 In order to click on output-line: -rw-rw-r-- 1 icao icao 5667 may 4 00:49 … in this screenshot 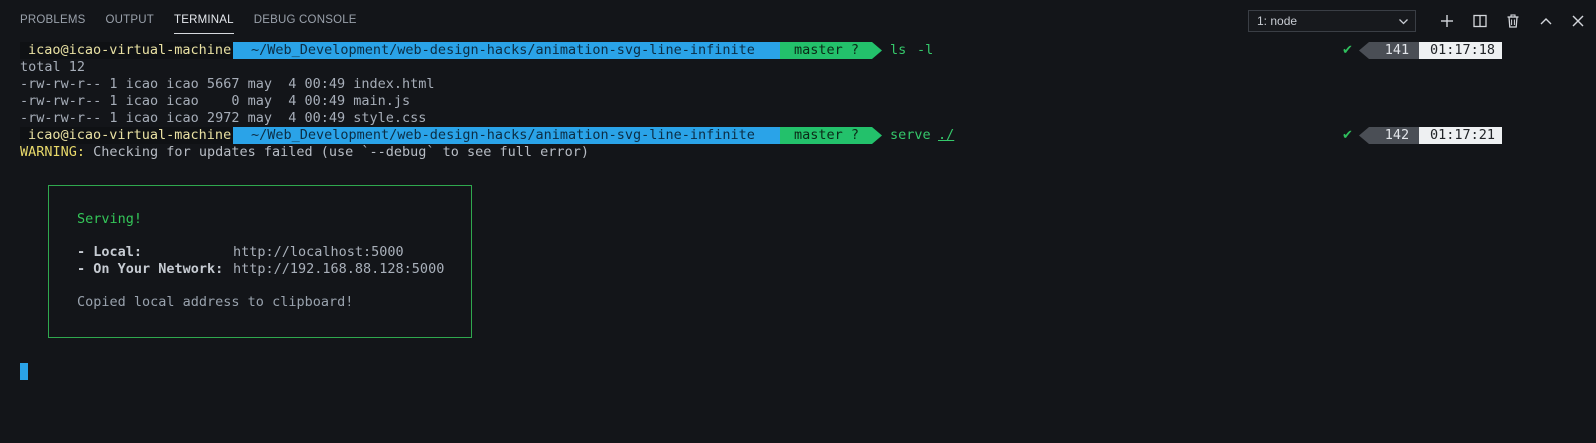, I will do `click(227, 84)`.